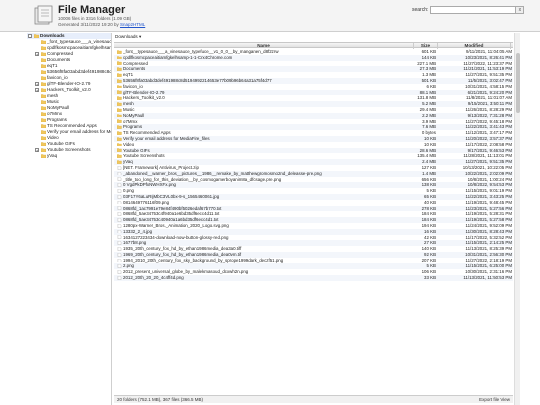 The image size is (540, 405). Describe the element at coordinates (69, 156) in the screenshot. I see `tree-item: yVaq` at that location.